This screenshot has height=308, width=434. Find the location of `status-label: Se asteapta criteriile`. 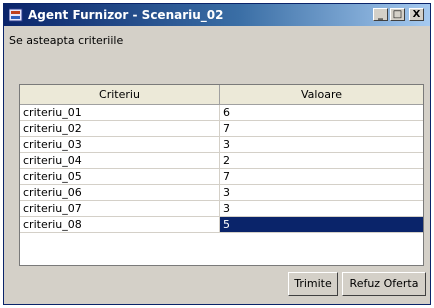

status-label: Se asteapta criteriile is located at coordinates (66, 40).